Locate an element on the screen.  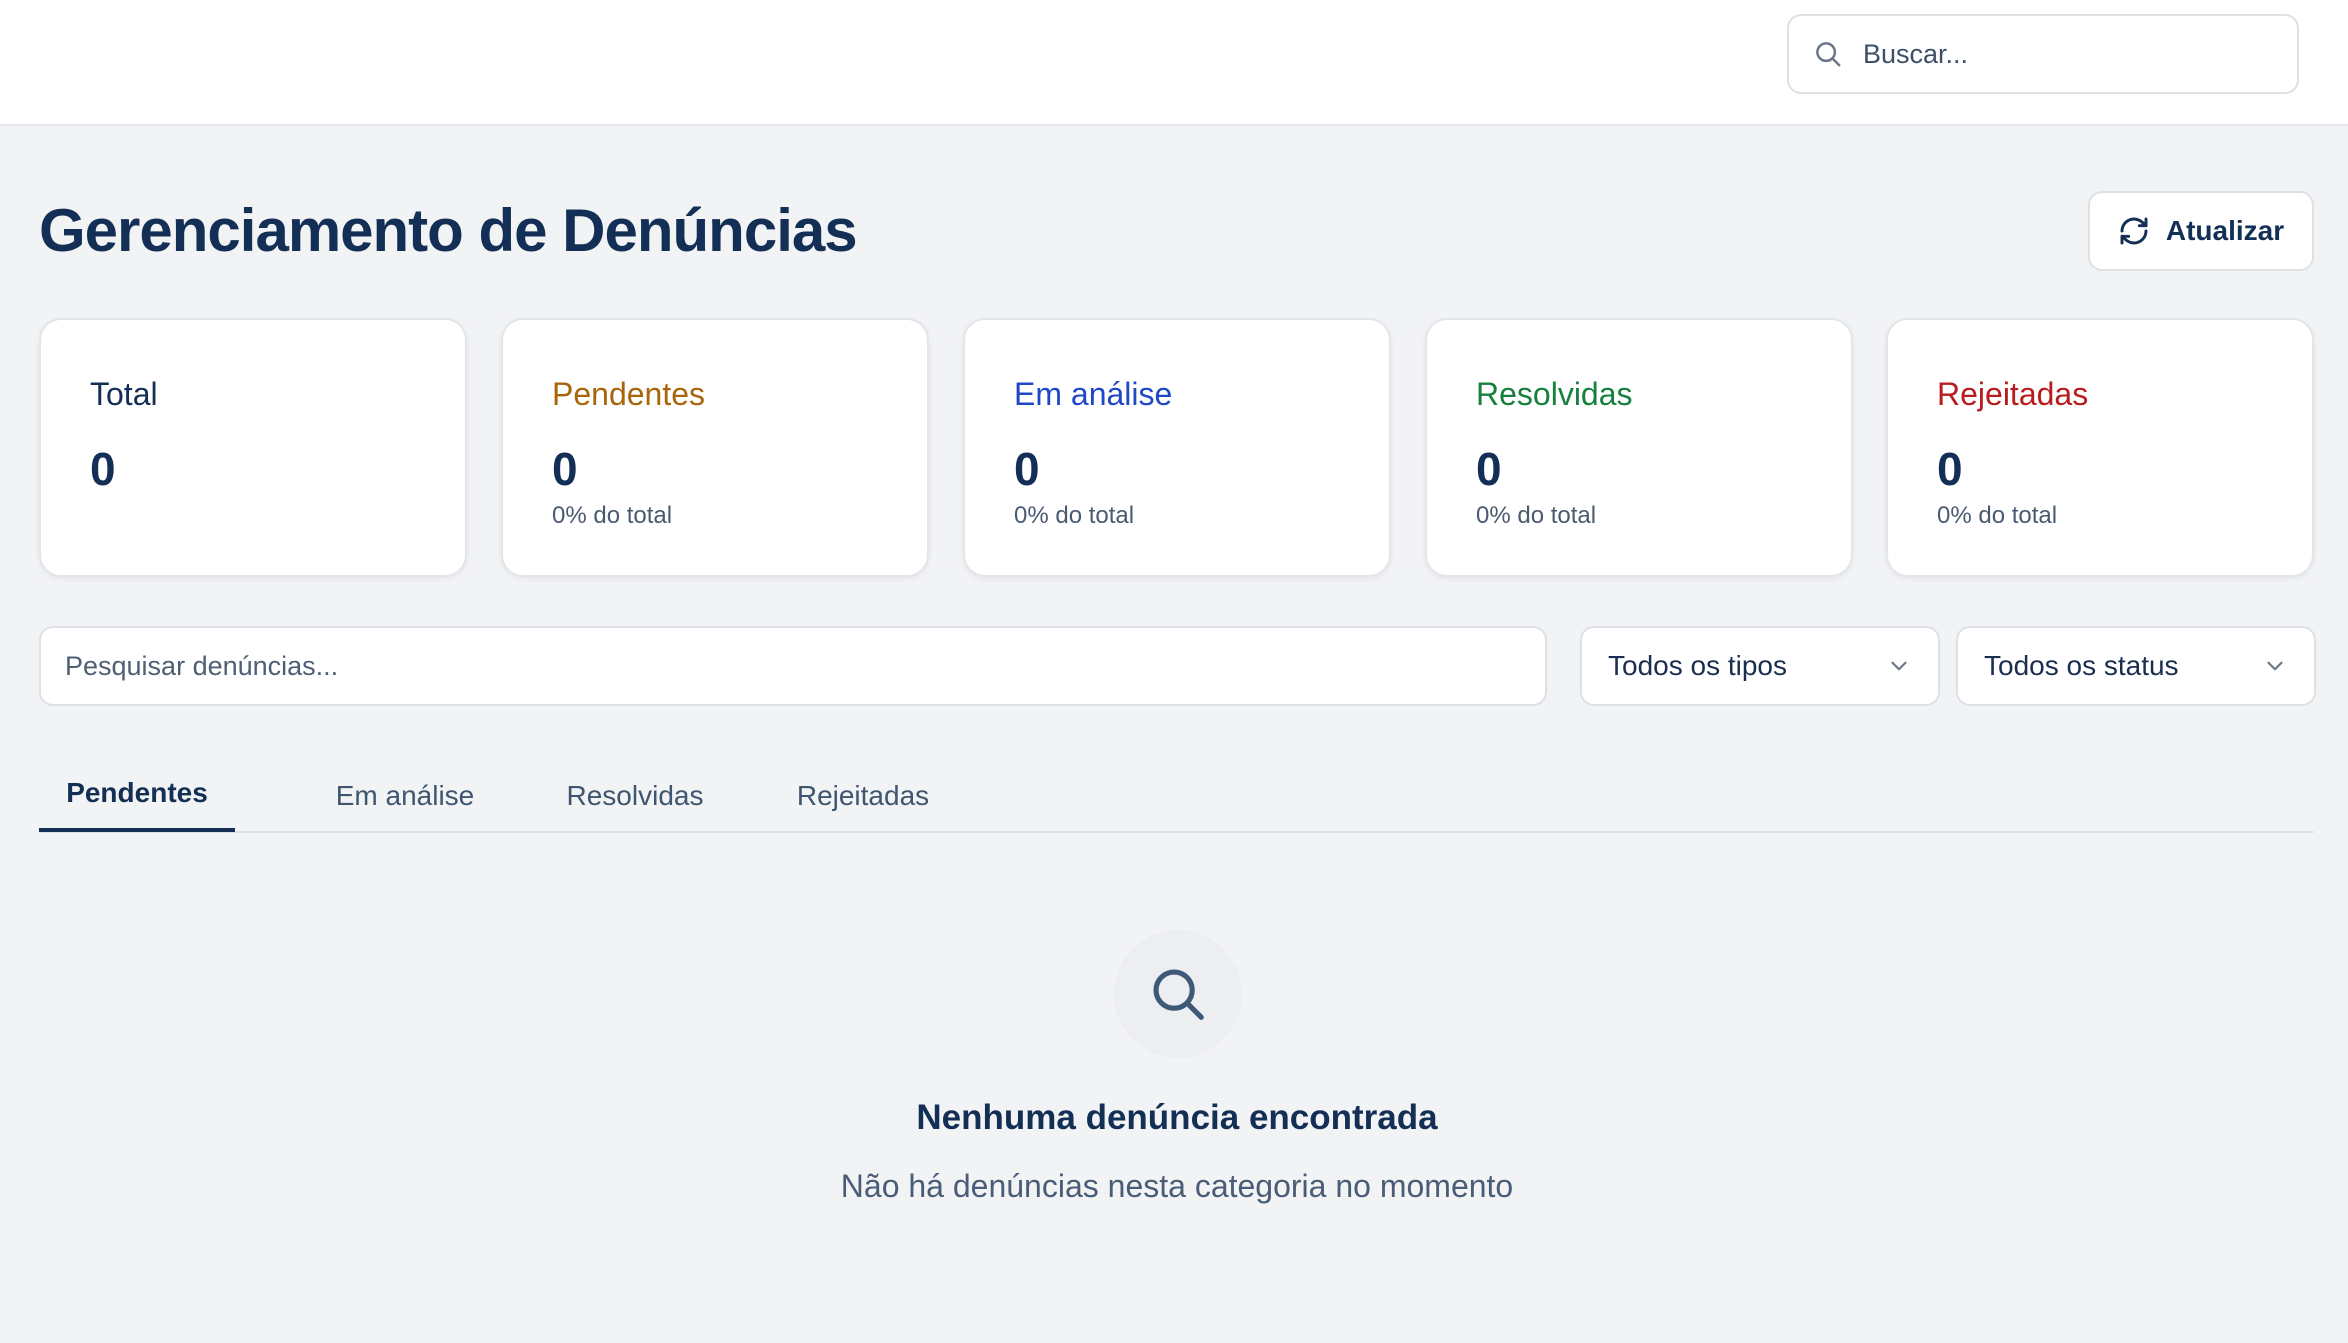
refresh-icon is located at coordinates (2134, 231).